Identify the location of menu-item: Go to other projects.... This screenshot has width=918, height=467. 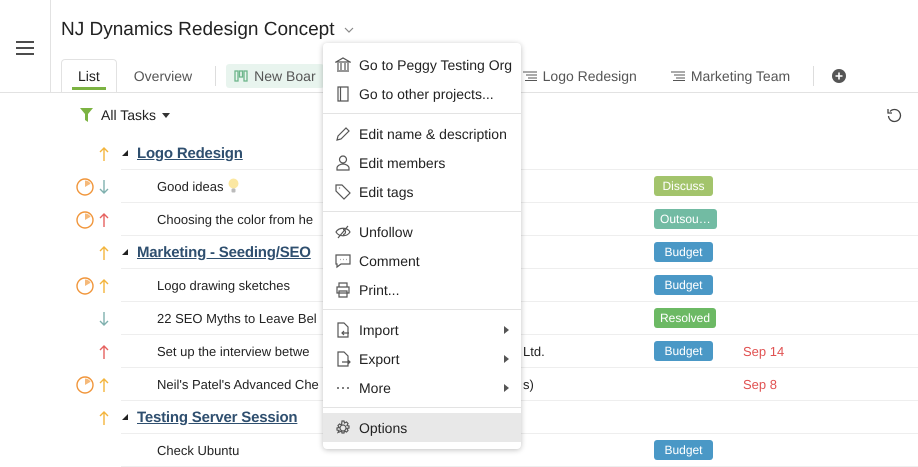
(422, 93).